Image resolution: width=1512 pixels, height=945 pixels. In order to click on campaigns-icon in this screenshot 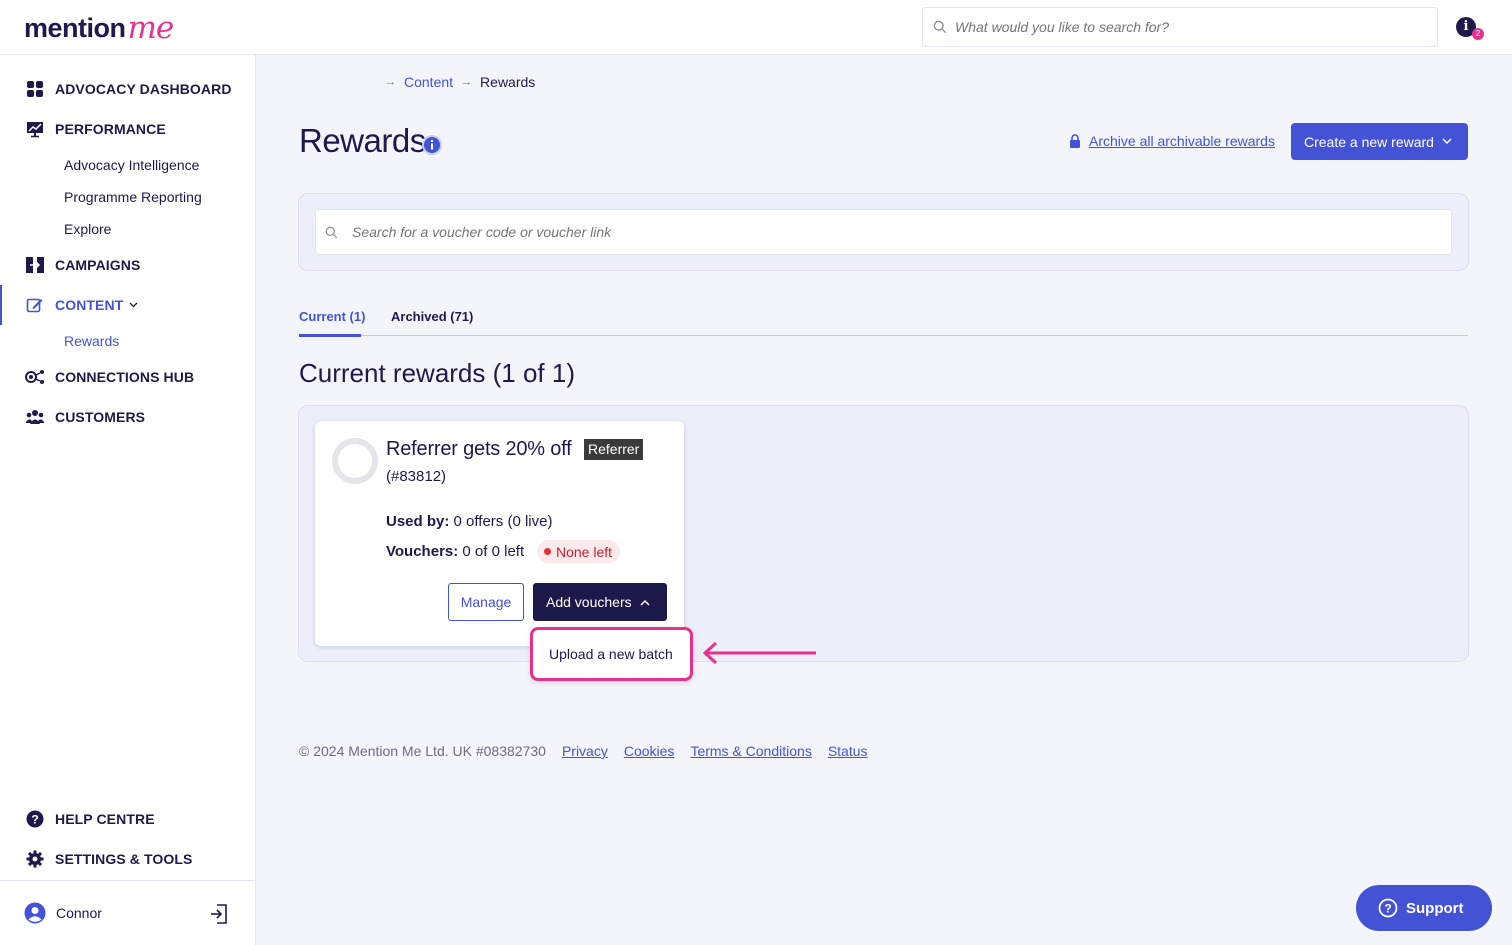, I will do `click(35, 265)`.